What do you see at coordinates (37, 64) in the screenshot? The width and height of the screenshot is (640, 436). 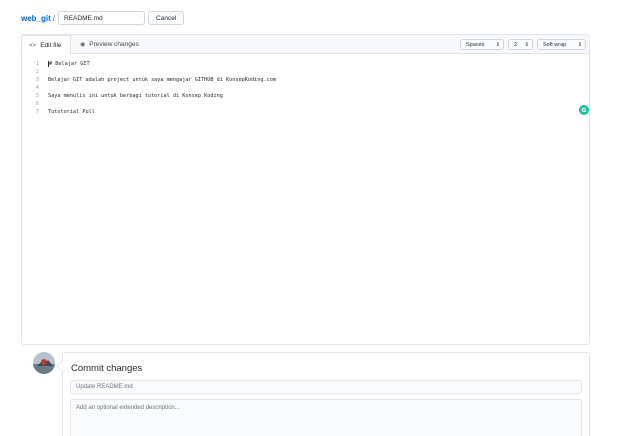 I see `line-number: 1` at bounding box center [37, 64].